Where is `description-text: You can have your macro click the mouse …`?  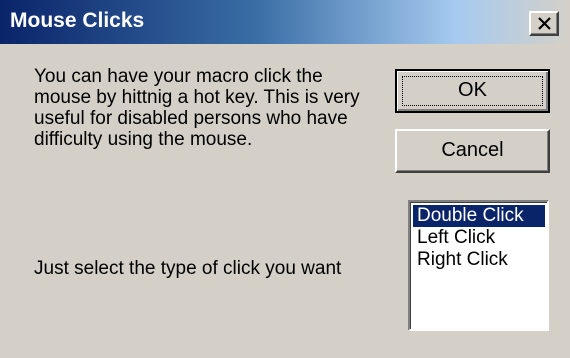
description-text: You can have your macro click the mouse … is located at coordinates (197, 108).